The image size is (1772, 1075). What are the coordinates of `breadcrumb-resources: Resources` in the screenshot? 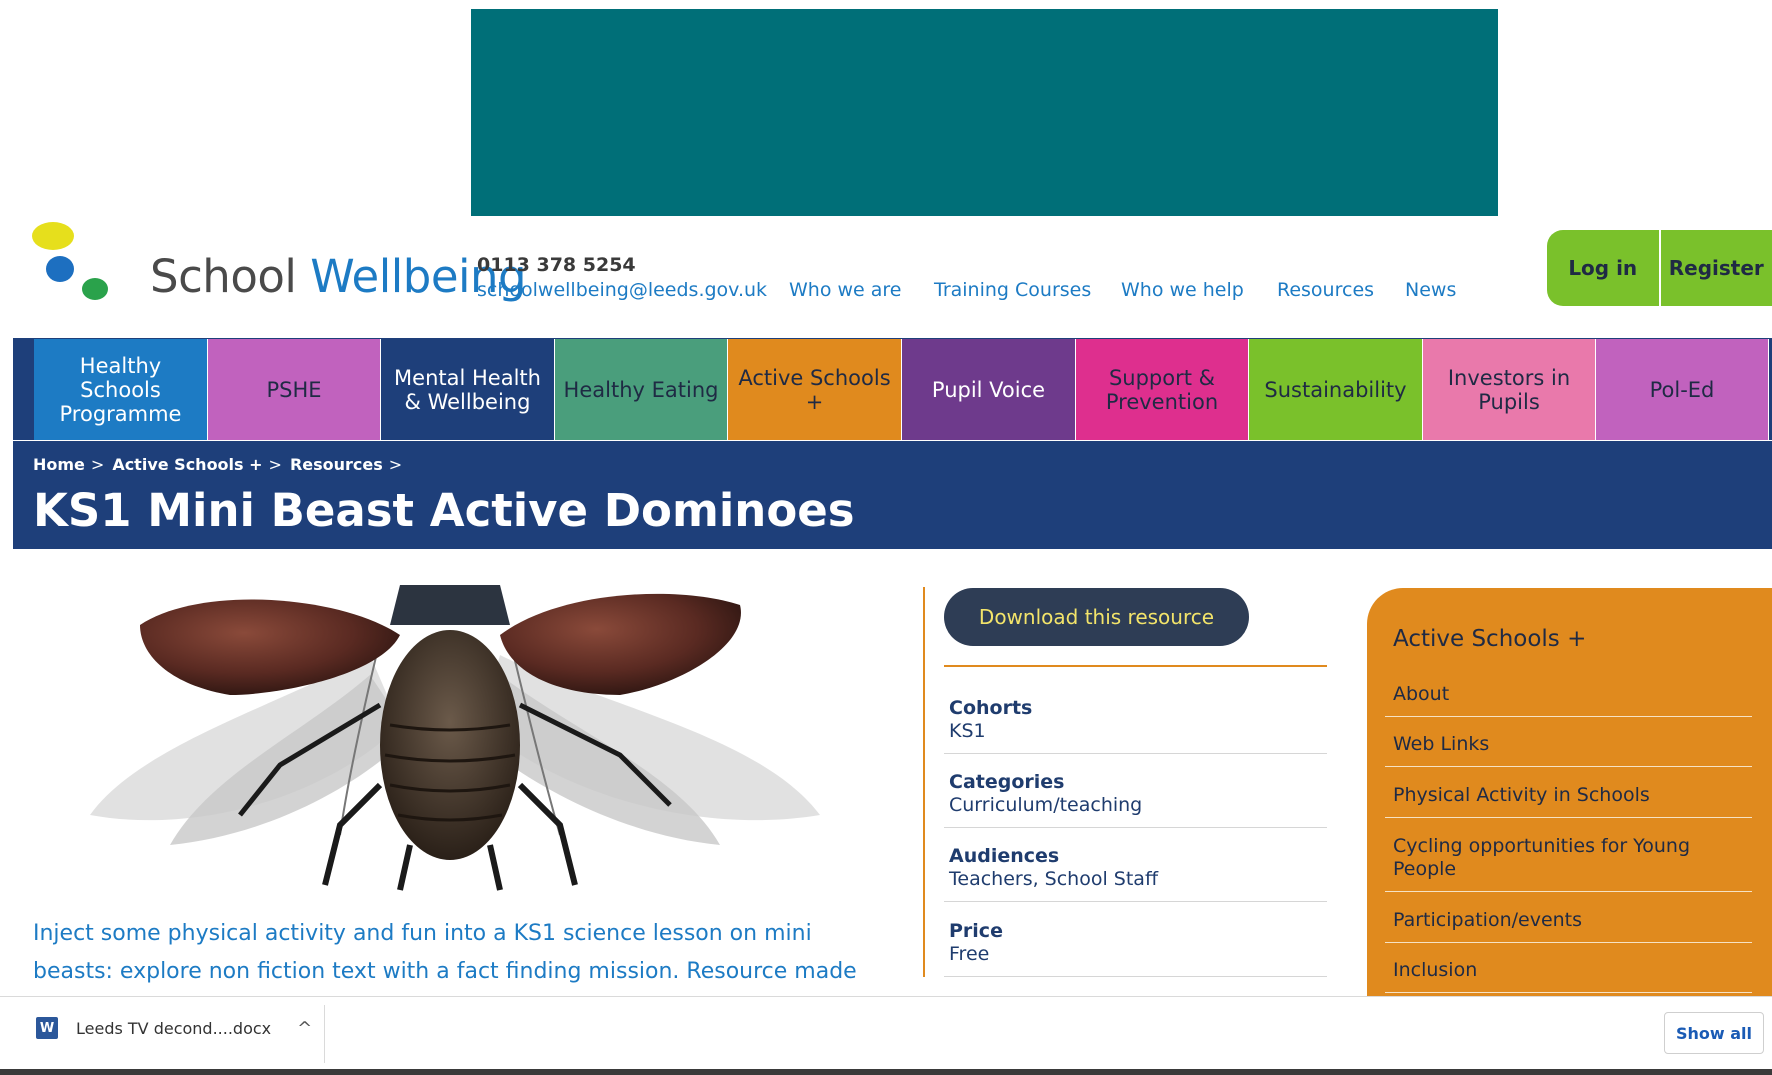 It's located at (336, 464).